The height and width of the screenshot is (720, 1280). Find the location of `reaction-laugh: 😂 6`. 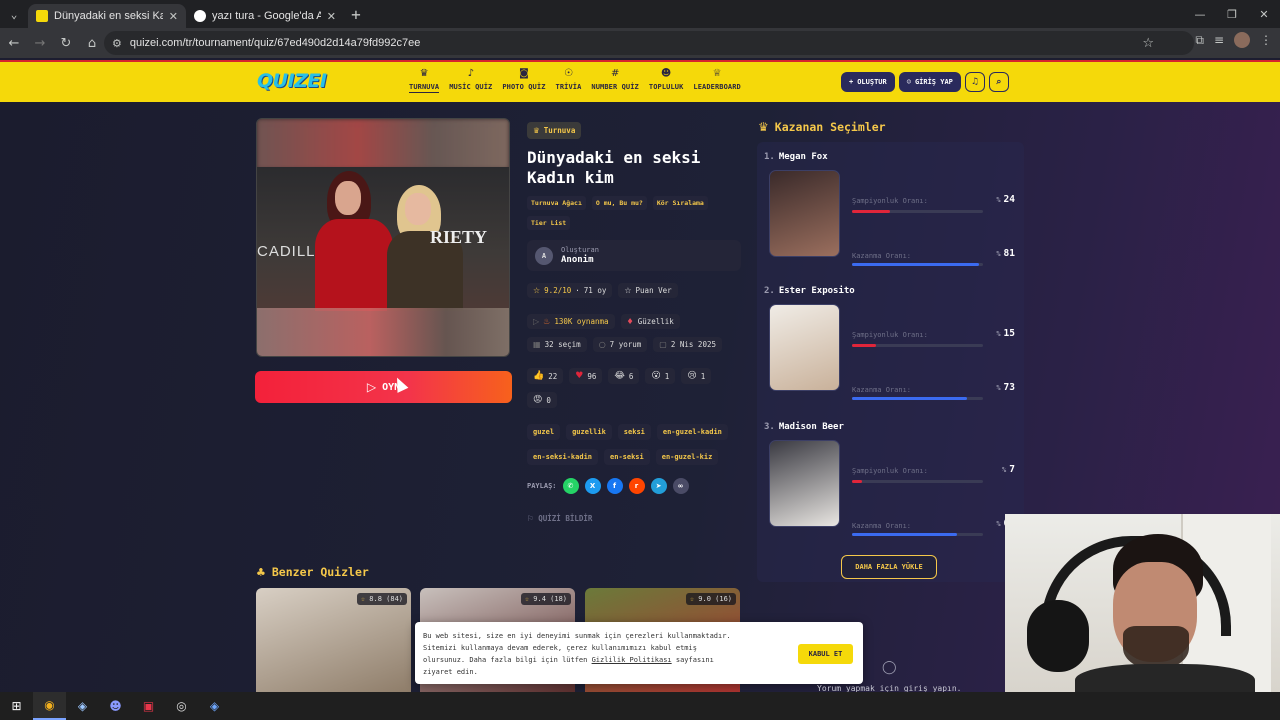

reaction-laugh: 😂 6 is located at coordinates (624, 376).